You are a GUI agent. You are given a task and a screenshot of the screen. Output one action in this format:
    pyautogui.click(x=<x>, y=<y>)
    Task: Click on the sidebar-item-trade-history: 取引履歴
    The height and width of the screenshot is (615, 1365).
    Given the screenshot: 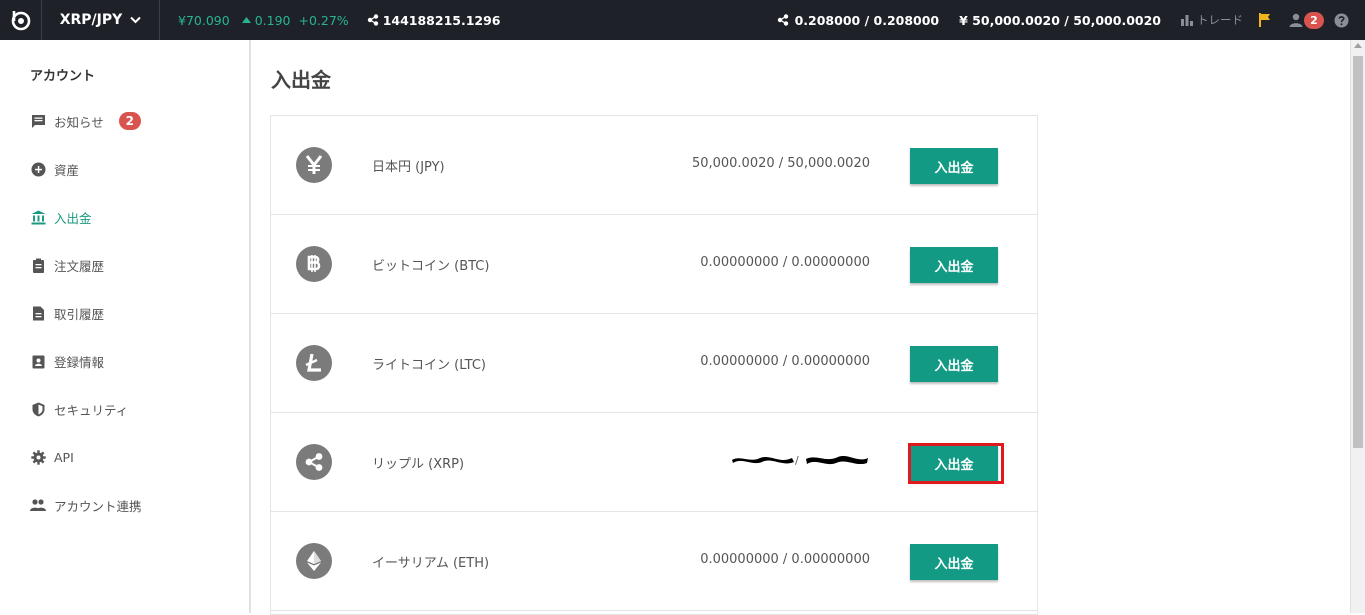 What is the action you would take?
    pyautogui.click(x=67, y=313)
    